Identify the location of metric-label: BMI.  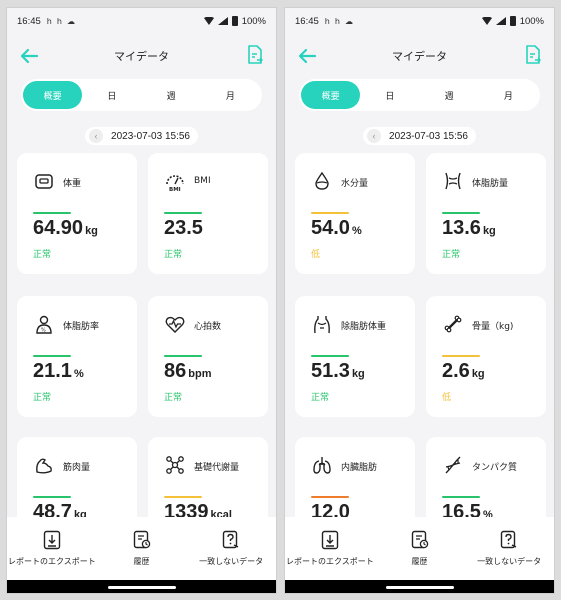
(202, 181).